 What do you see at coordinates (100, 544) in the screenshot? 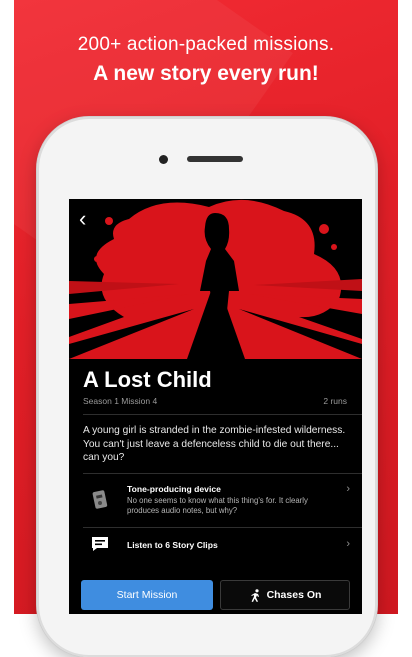
I see `story-clips-icon` at bounding box center [100, 544].